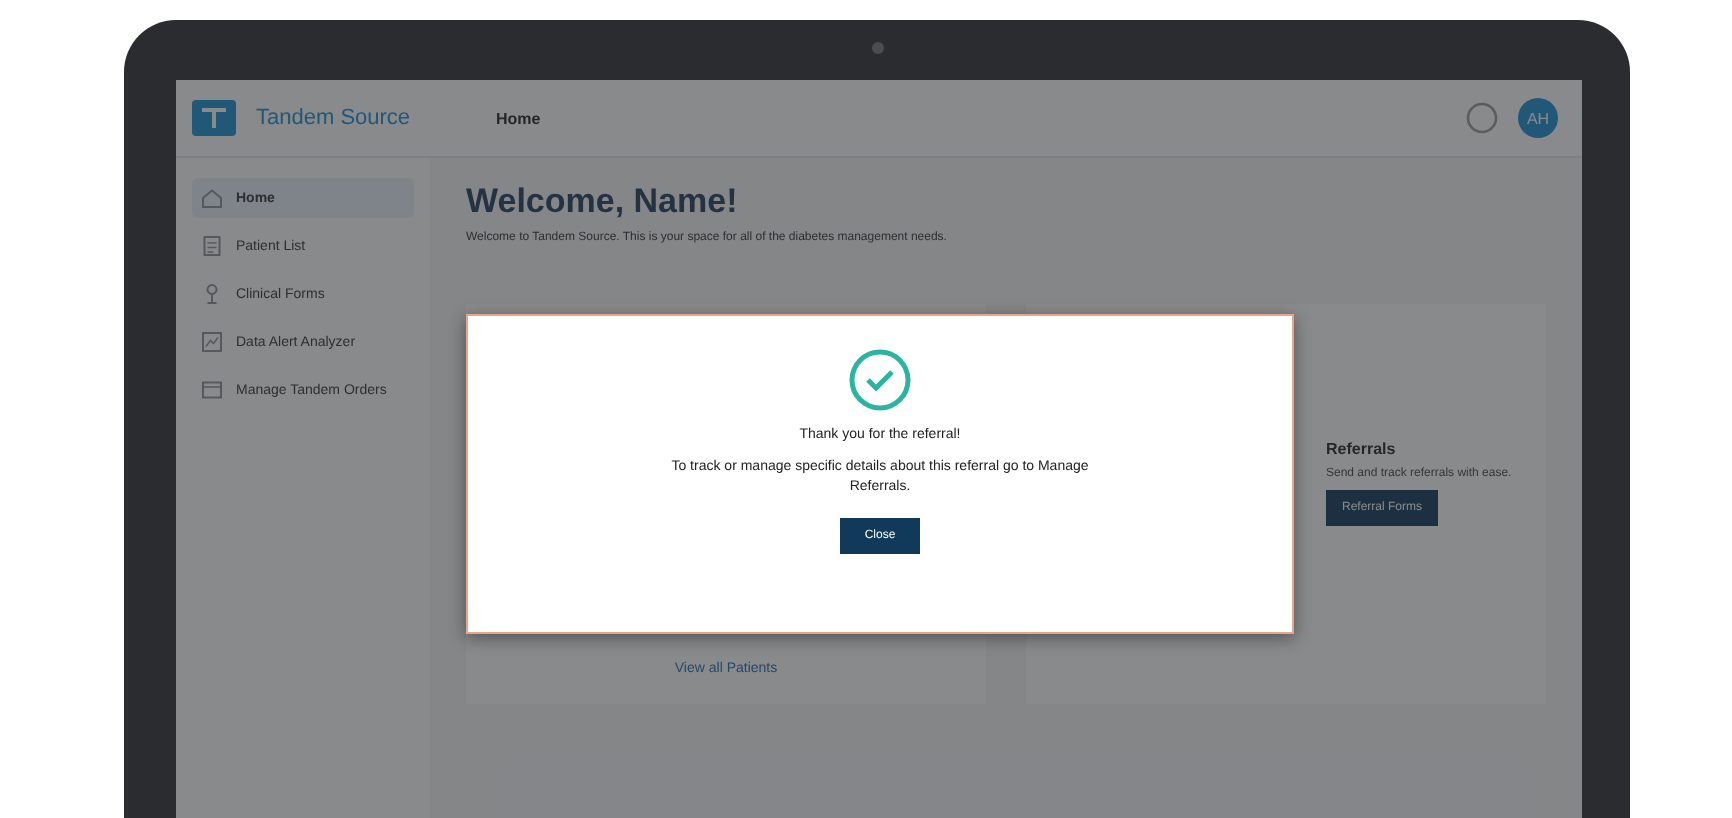 The width and height of the screenshot is (1732, 818). Describe the element at coordinates (880, 380) in the screenshot. I see `check-icon` at that location.